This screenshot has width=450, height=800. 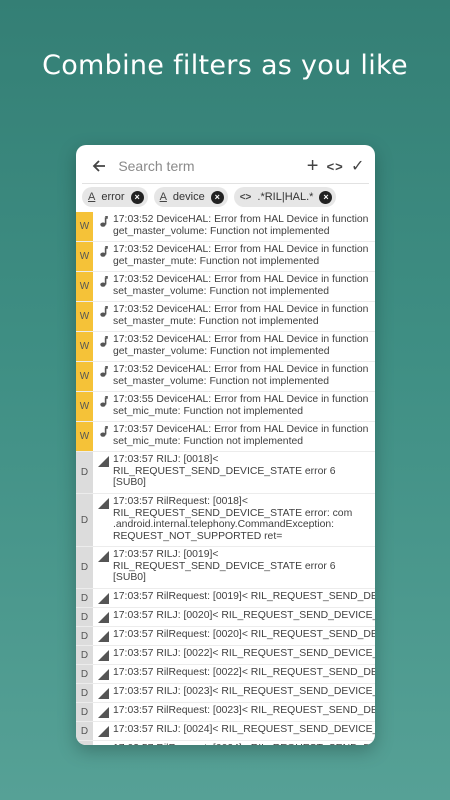 I want to click on filter-chip-error: A error ×, so click(x=115, y=197).